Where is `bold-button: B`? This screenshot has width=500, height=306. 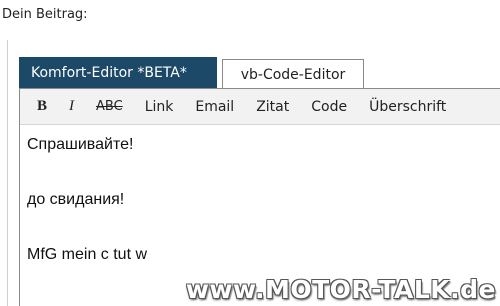 bold-button: B is located at coordinates (42, 107).